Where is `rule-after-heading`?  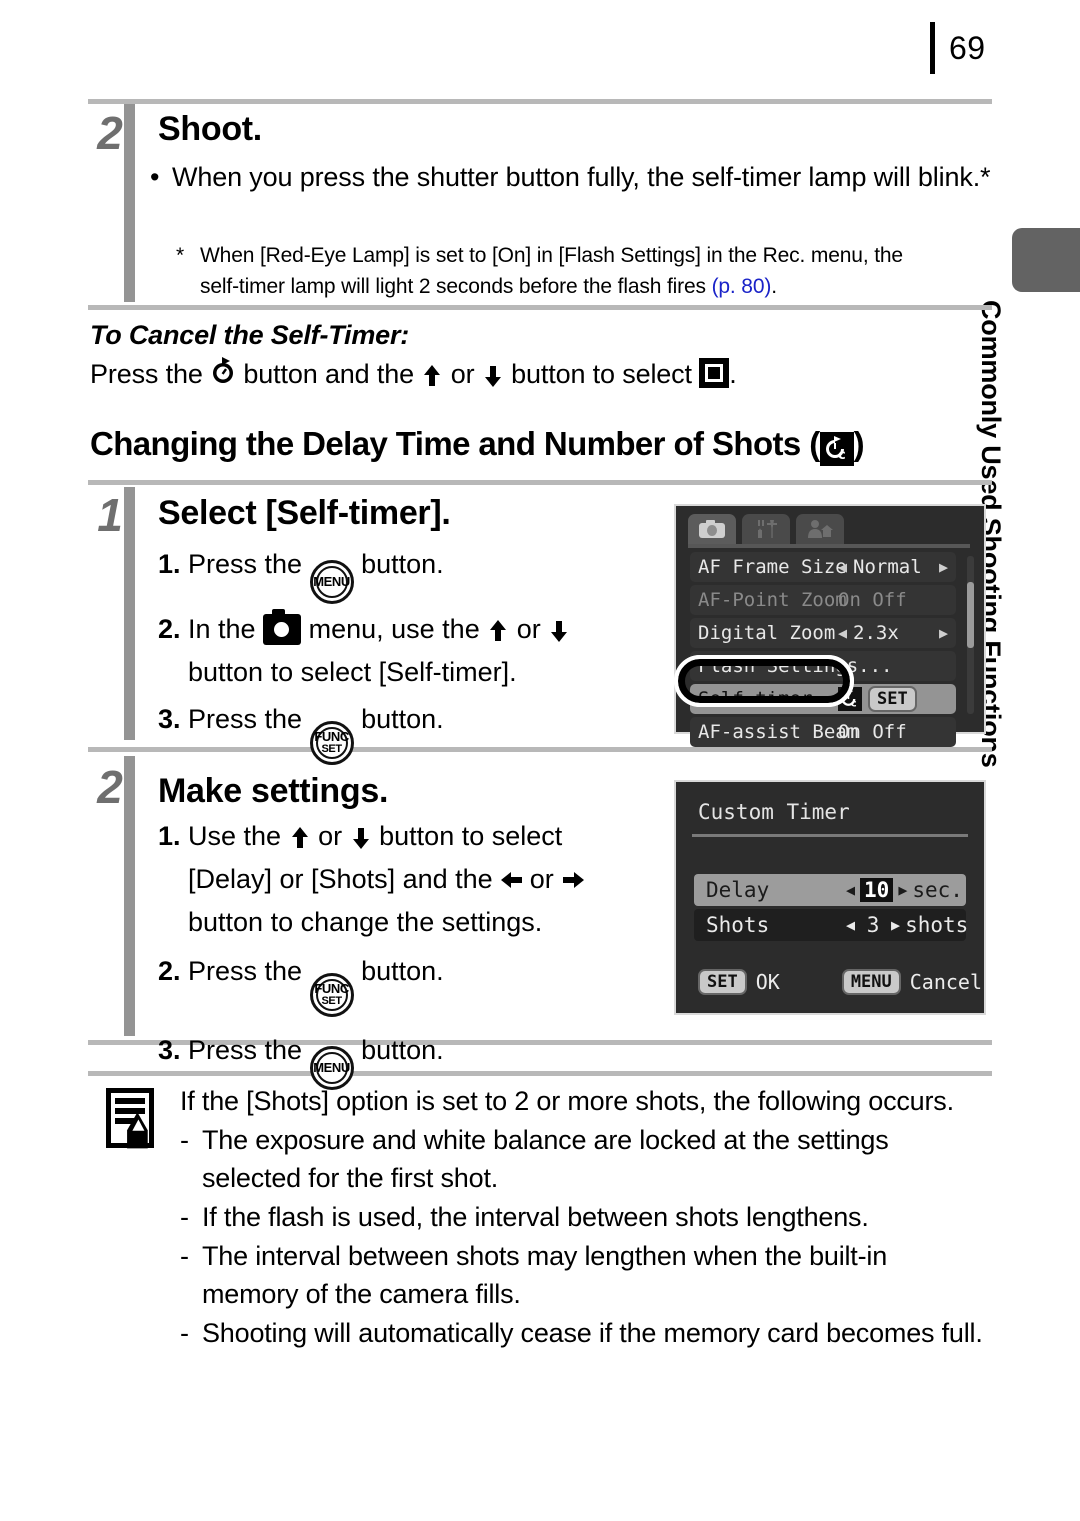 rule-after-heading is located at coordinates (540, 482).